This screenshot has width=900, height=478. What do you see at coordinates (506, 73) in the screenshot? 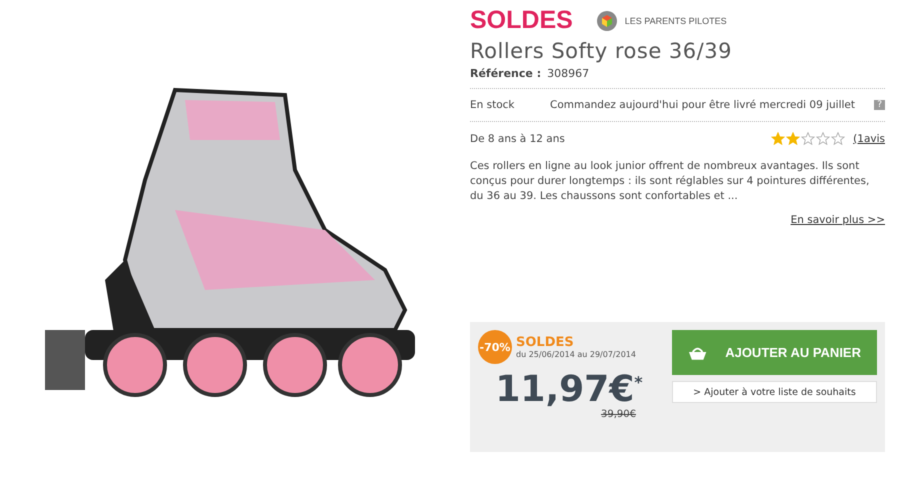
I see `reference-label: Référence :` at bounding box center [506, 73].